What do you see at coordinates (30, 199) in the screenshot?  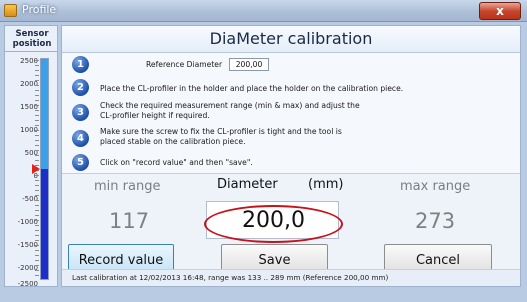 I see `tick-label: -500` at bounding box center [30, 199].